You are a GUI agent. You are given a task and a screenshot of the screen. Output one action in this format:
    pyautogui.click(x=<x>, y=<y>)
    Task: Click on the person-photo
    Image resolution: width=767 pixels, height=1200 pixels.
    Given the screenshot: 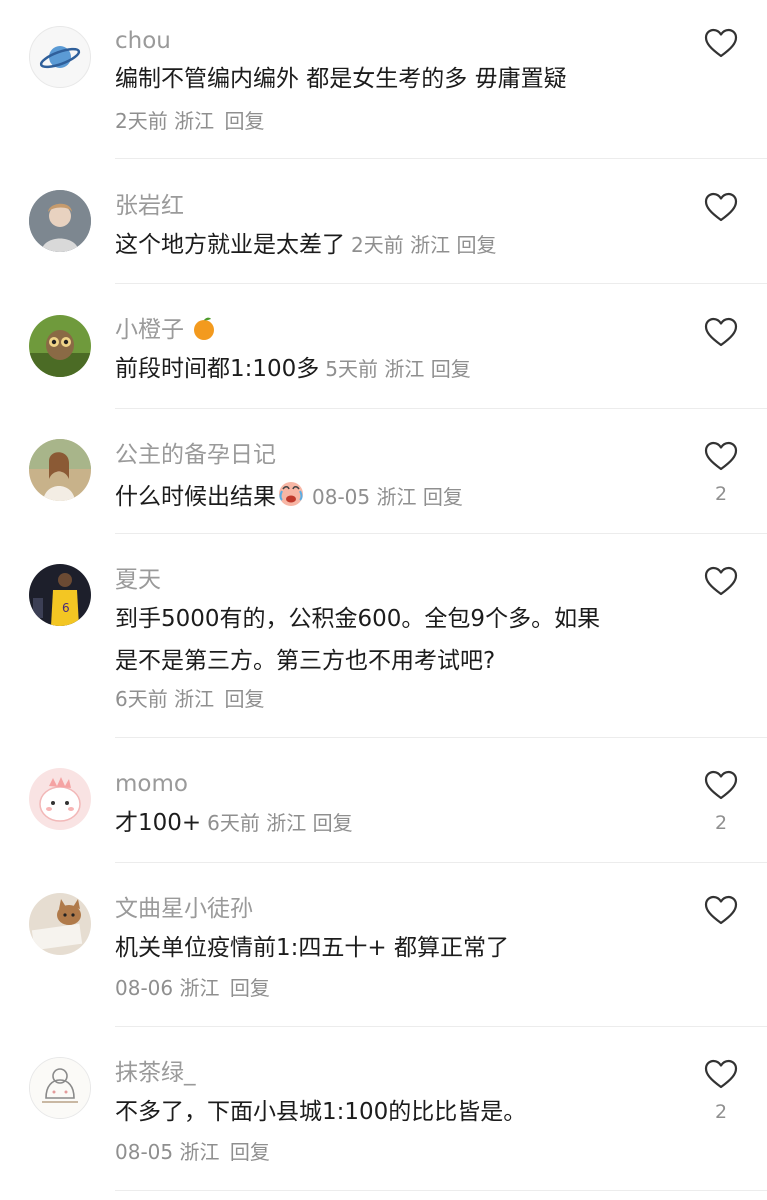 What is the action you would take?
    pyautogui.click(x=60, y=221)
    